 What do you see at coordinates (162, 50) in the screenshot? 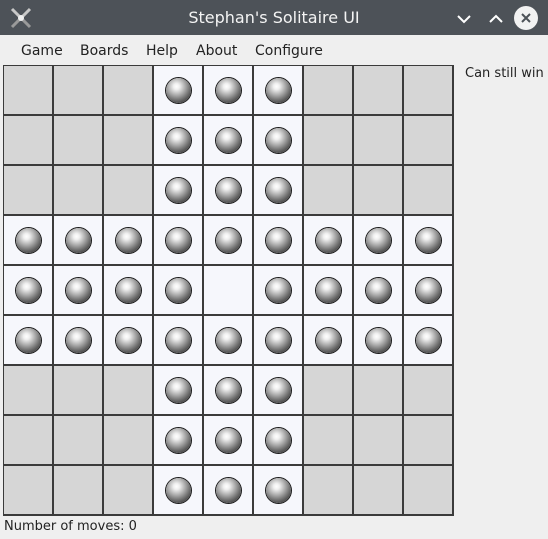
I see `menu-help: Help` at bounding box center [162, 50].